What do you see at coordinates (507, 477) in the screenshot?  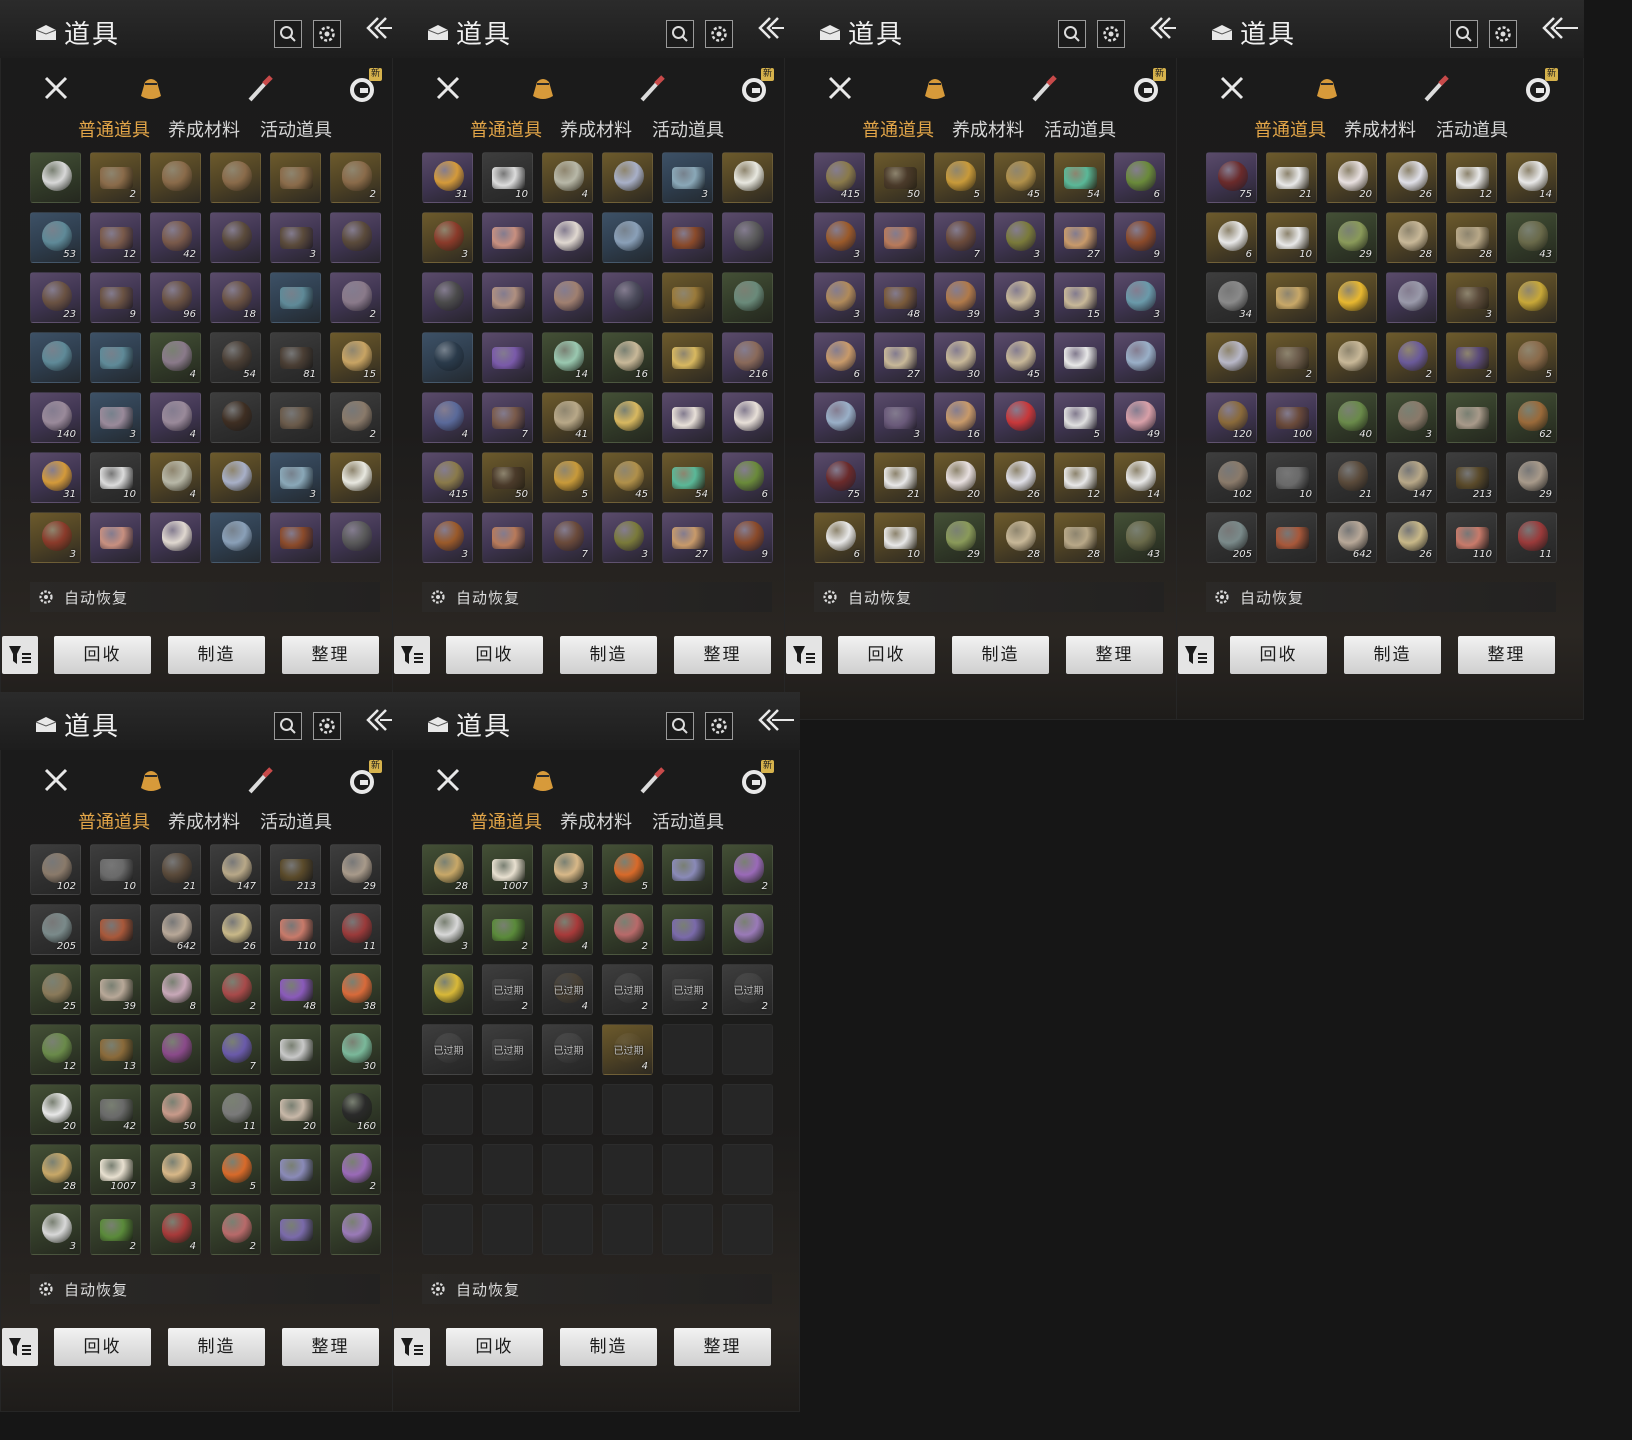 I see `item-slot: 50` at bounding box center [507, 477].